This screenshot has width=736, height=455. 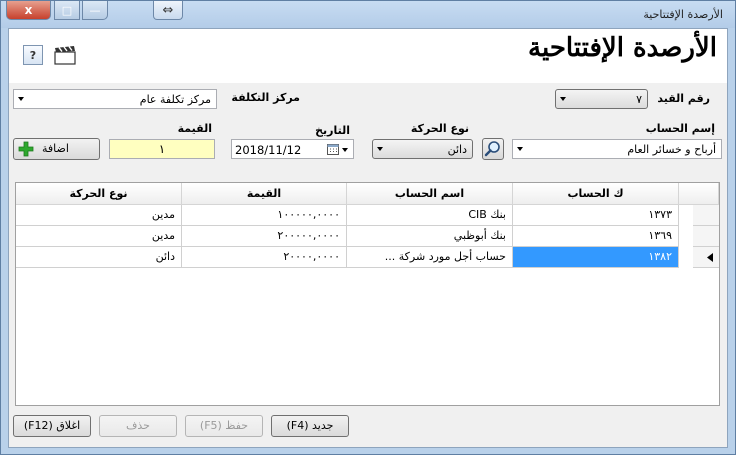 What do you see at coordinates (264, 194) in the screenshot?
I see `column-header-amount: القيمة` at bounding box center [264, 194].